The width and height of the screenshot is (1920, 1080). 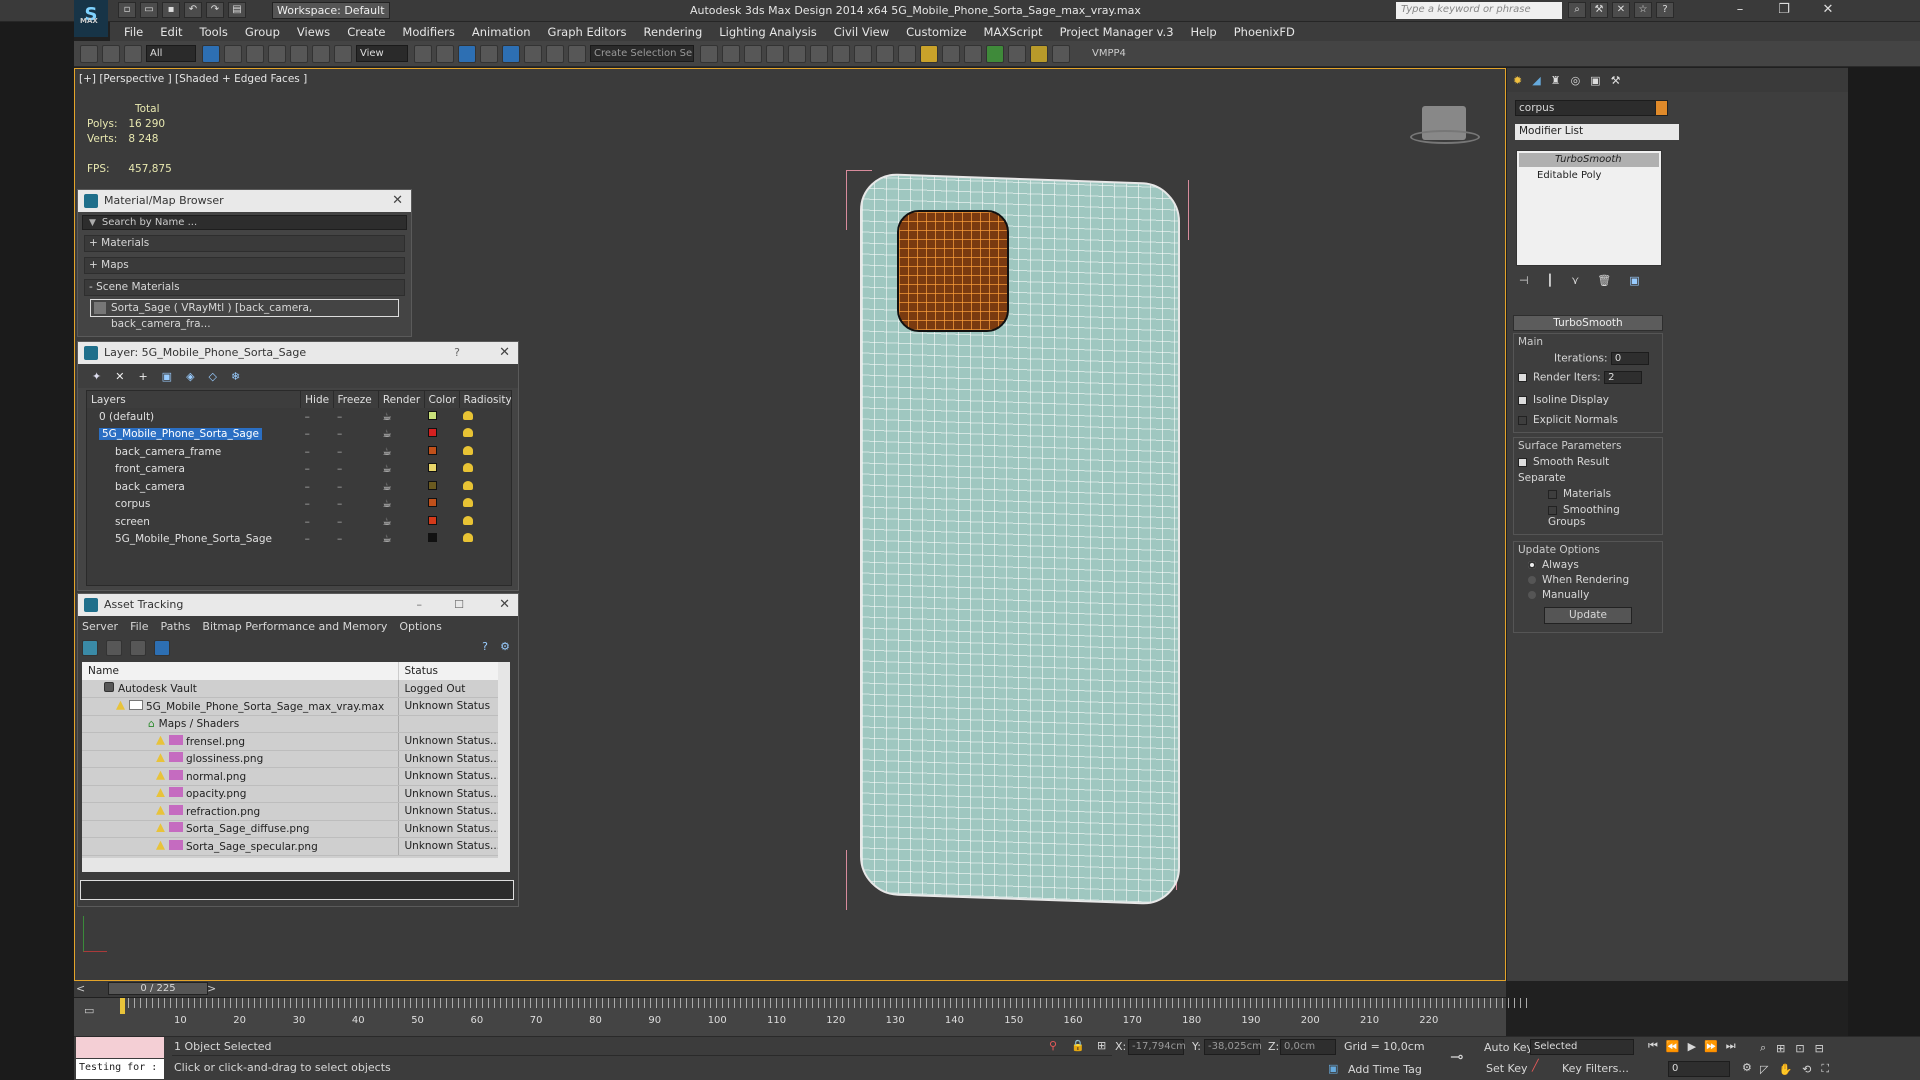 What do you see at coordinates (453, 671) in the screenshot?
I see `column-status: Status` at bounding box center [453, 671].